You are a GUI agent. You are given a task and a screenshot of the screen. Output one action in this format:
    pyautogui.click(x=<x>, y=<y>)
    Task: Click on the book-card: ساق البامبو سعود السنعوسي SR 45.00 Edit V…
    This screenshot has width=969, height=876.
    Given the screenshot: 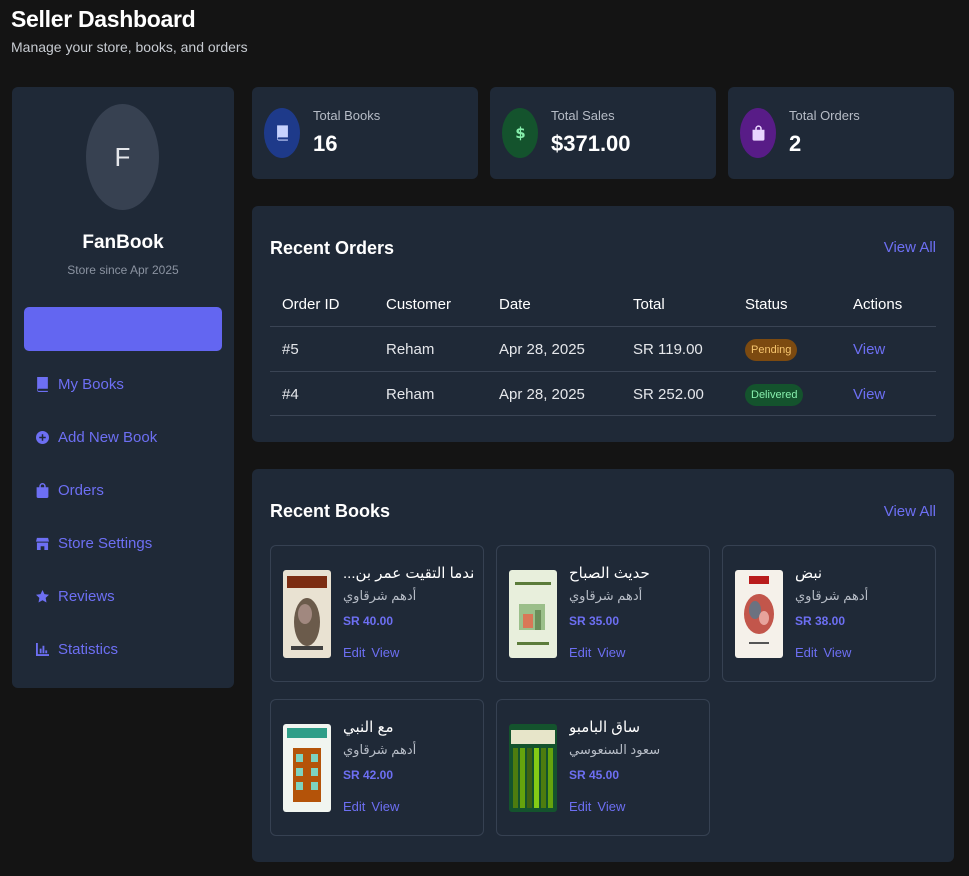 What is the action you would take?
    pyautogui.click(x=603, y=767)
    